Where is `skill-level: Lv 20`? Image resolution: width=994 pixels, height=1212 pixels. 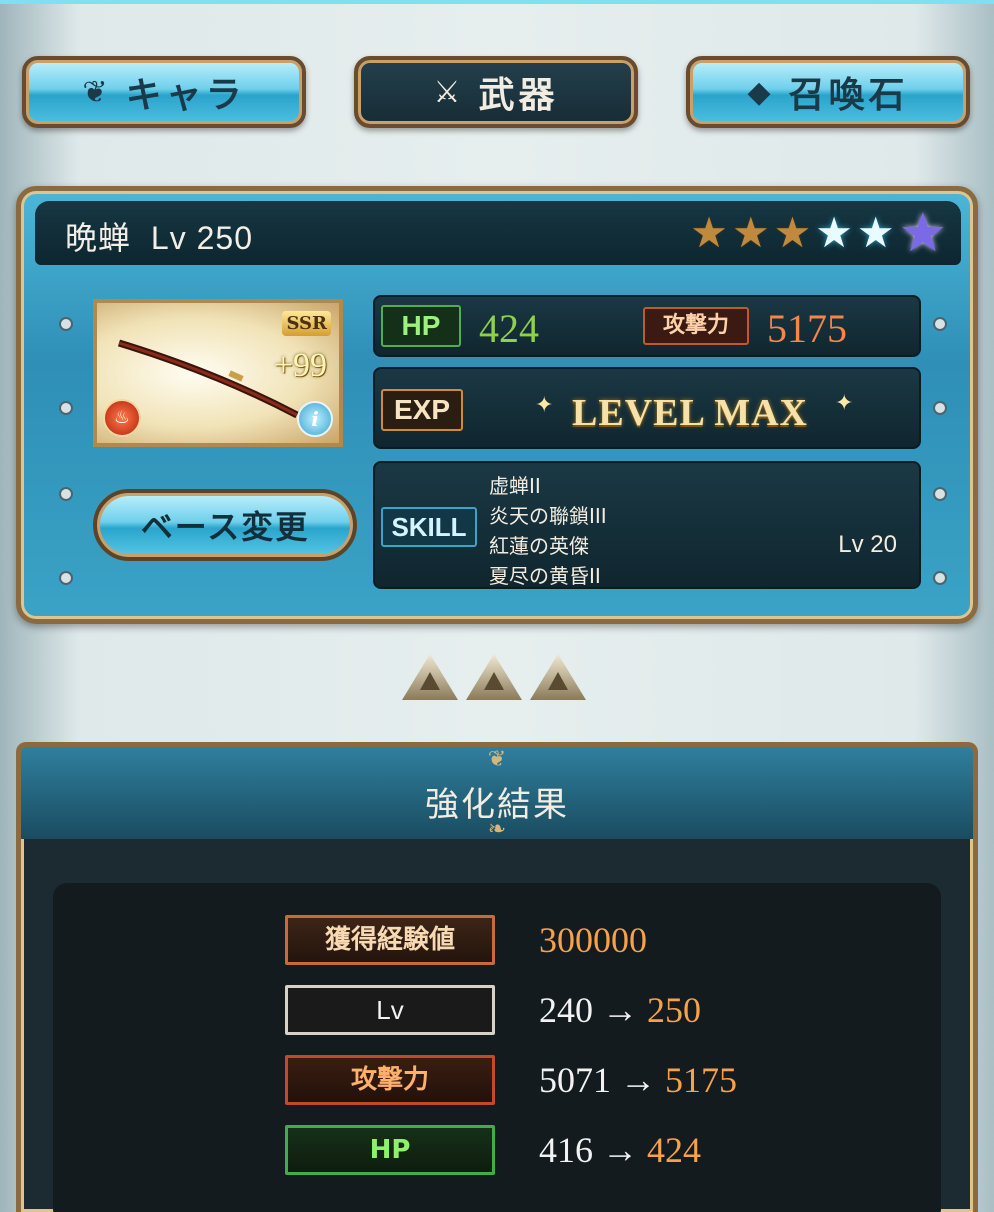 skill-level: Lv 20 is located at coordinates (867, 544).